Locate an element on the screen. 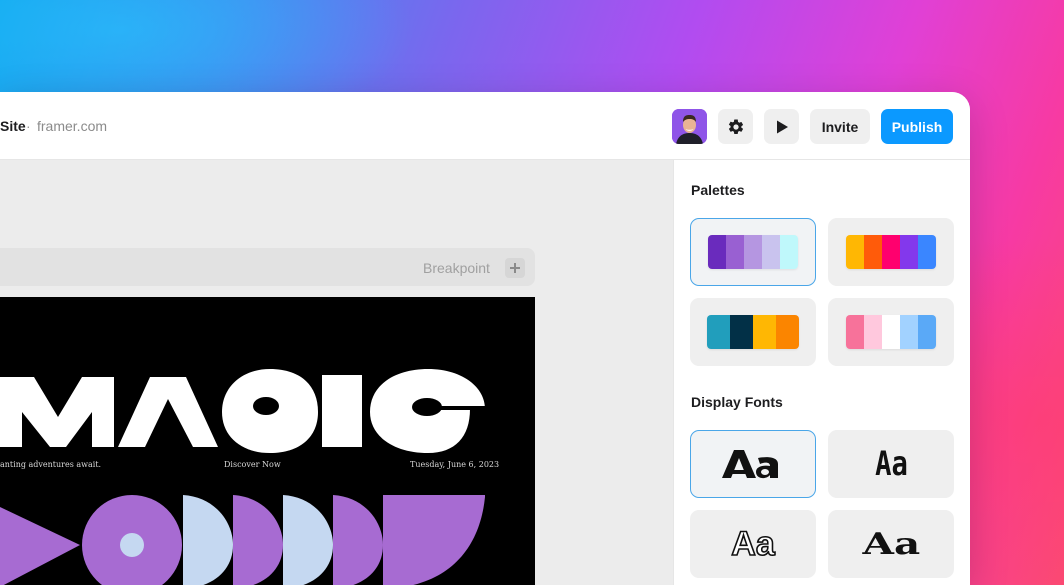  site-domain: framer.com is located at coordinates (72, 126).